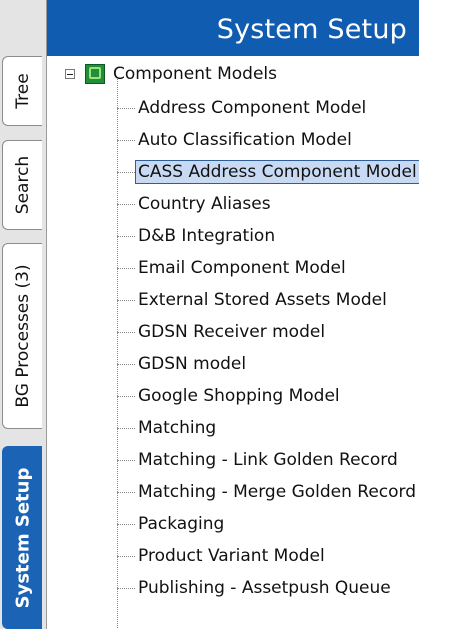 The height and width of the screenshot is (629, 466). I want to click on tree-item-label: Email Component Model, so click(242, 268).